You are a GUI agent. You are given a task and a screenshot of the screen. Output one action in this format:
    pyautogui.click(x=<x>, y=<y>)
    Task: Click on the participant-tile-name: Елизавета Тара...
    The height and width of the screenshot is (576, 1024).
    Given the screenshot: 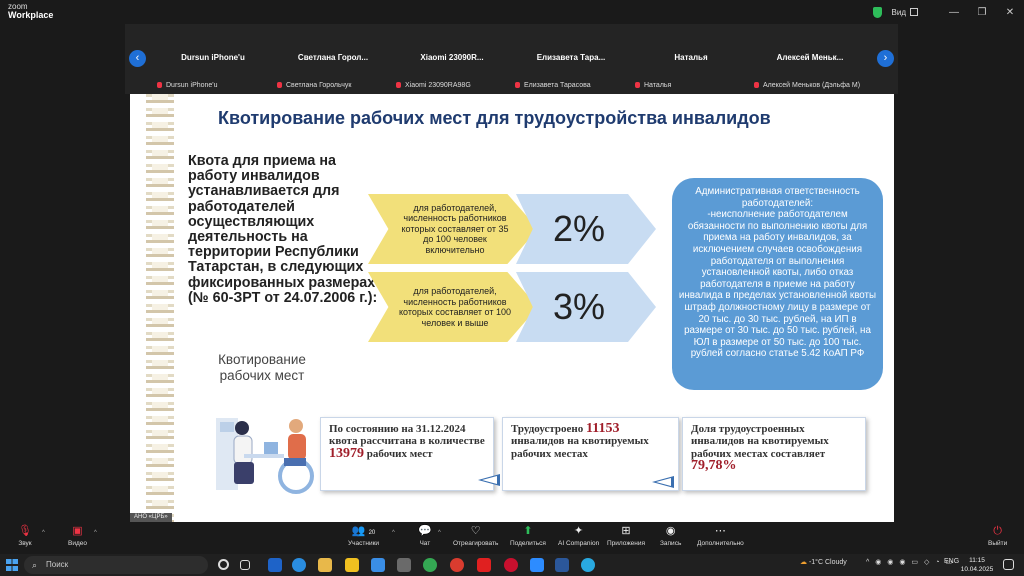 What is the action you would take?
    pyautogui.click(x=571, y=57)
    